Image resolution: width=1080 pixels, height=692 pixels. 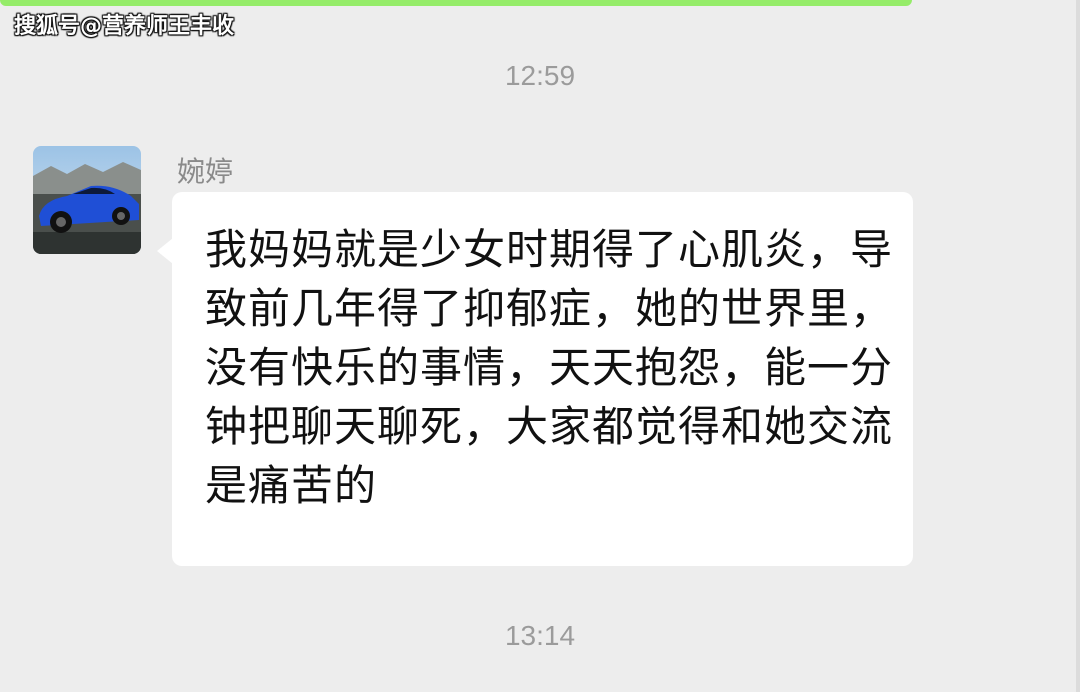 What do you see at coordinates (124, 26) in the screenshot?
I see `watermark: 搜狐号@营养师王丰收` at bounding box center [124, 26].